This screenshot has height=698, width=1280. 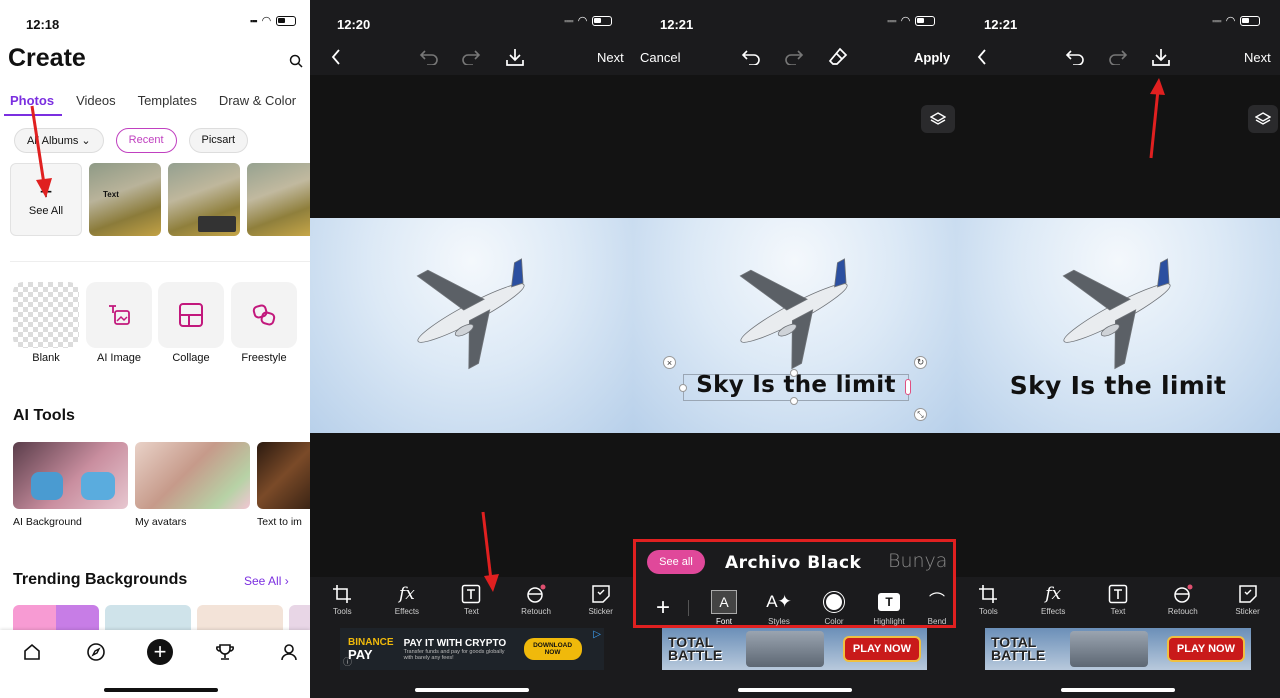 I want to click on canvas-background, so click(x=794, y=486).